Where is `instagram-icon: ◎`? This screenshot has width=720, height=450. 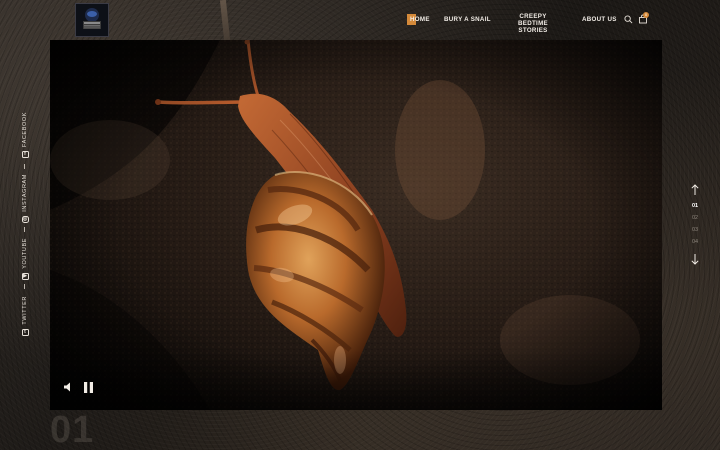
instagram-icon: ◎ is located at coordinates (25, 219).